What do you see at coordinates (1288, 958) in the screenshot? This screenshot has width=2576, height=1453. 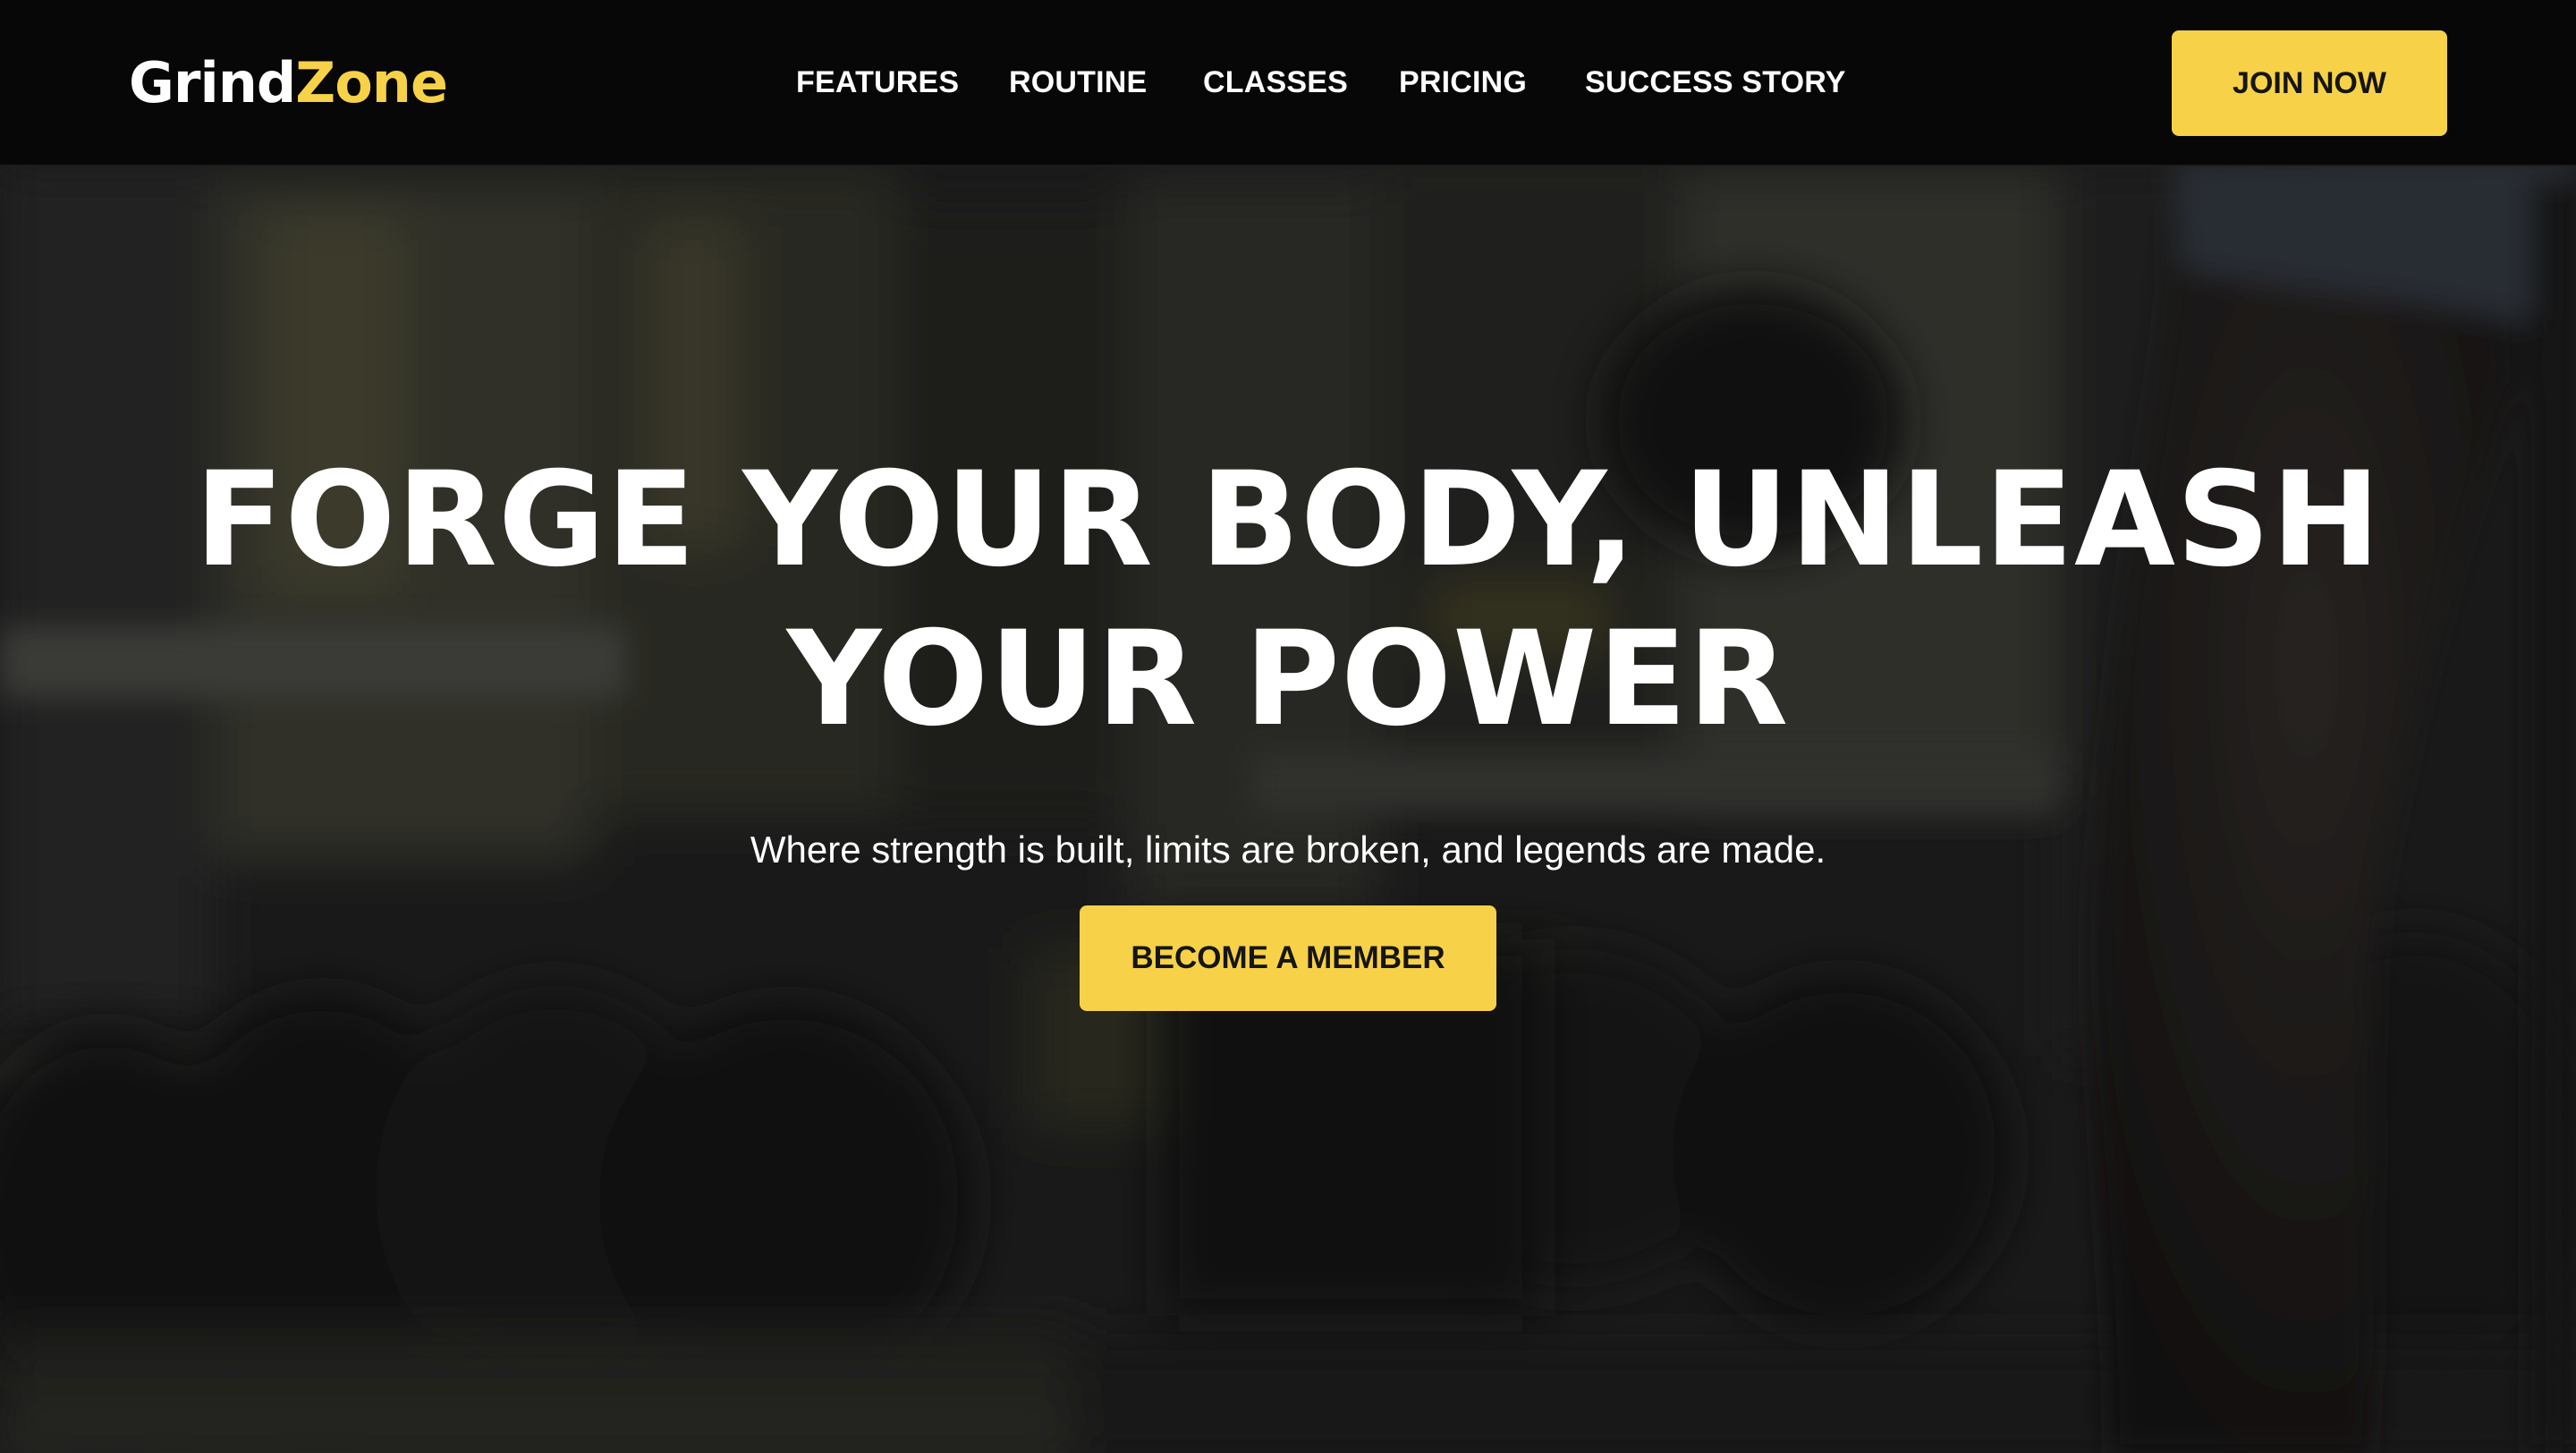 I see `become-member-button: BECOME A MEMBER` at bounding box center [1288, 958].